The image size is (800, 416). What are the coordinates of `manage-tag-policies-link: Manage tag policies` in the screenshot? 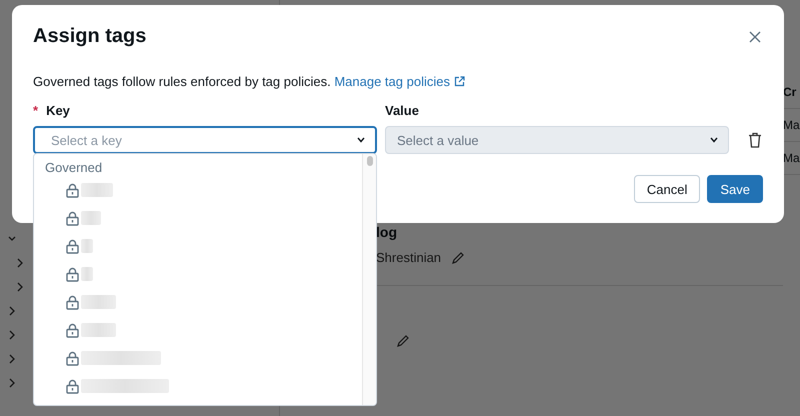 It's located at (399, 81).